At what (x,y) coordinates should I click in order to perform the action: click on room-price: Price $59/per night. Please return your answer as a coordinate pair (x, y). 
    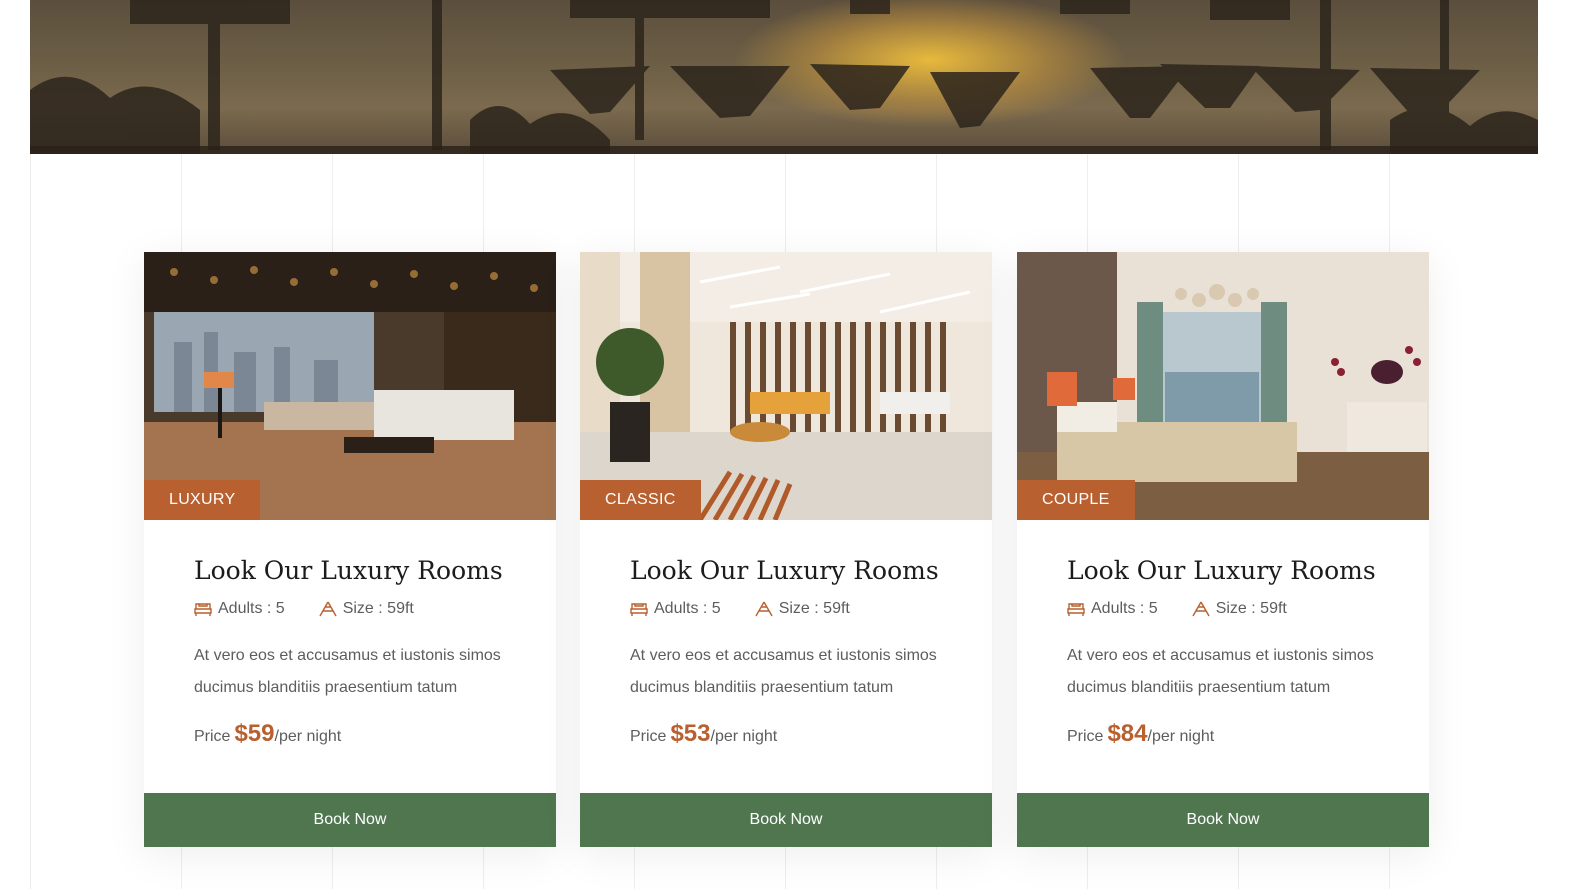
    Looking at the image, I should click on (267, 734).